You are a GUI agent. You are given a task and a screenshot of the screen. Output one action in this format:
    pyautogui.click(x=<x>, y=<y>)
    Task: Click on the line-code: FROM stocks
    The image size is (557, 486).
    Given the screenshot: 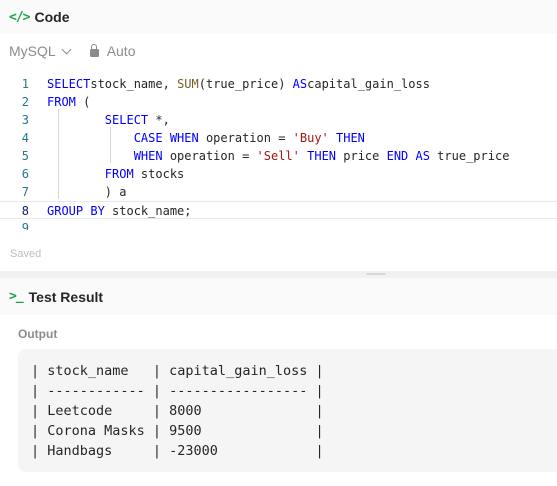 What is the action you would take?
    pyautogui.click(x=115, y=174)
    